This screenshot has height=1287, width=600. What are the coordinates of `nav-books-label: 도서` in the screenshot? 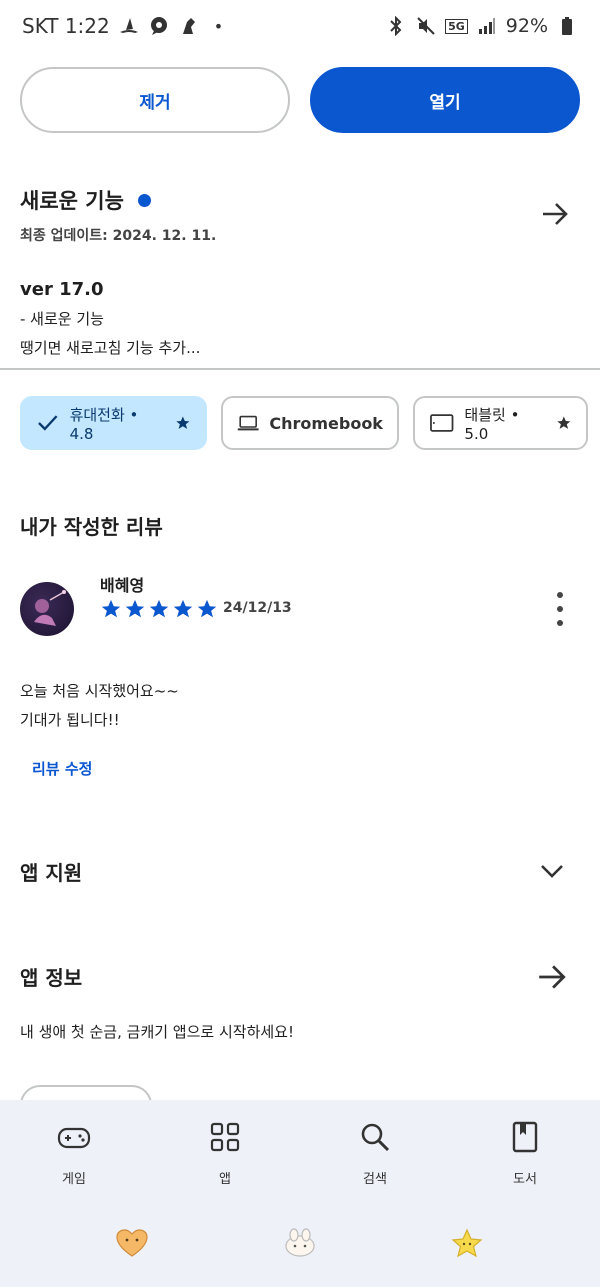 It's located at (525, 1179).